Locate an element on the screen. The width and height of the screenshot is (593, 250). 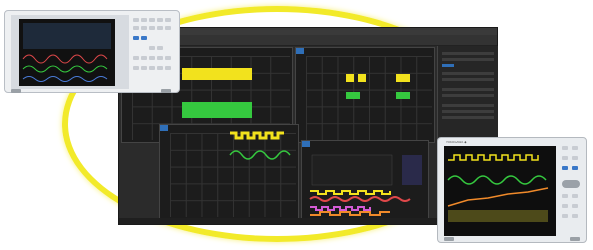
readout-table is located at coordinates (67, 36).